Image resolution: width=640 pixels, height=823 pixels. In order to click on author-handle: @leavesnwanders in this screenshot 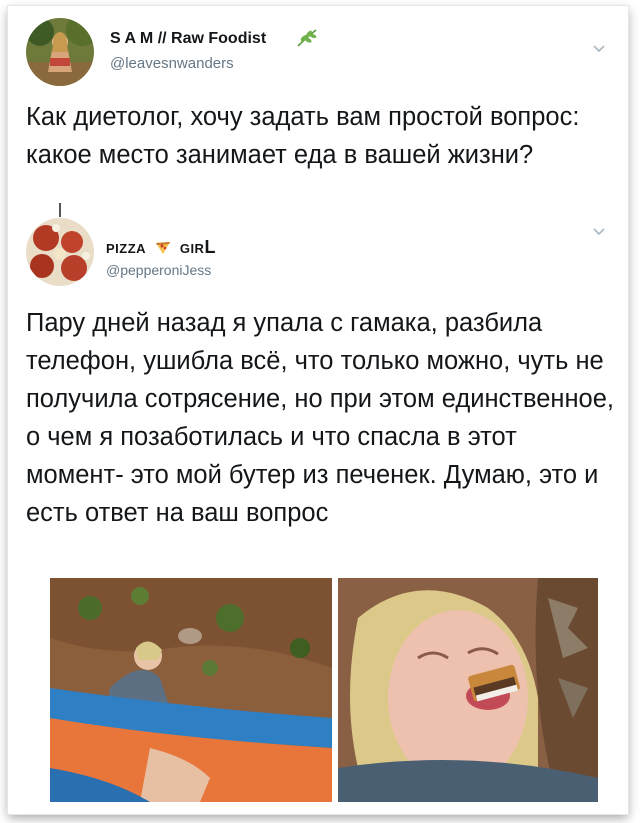, I will do `click(172, 63)`.